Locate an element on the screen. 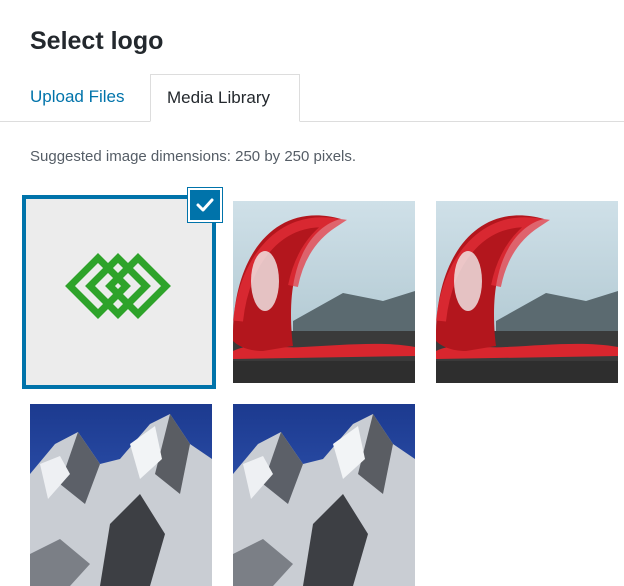 Image resolution: width=624 pixels, height=586 pixels. attachment-logo-selected is located at coordinates (119, 292).